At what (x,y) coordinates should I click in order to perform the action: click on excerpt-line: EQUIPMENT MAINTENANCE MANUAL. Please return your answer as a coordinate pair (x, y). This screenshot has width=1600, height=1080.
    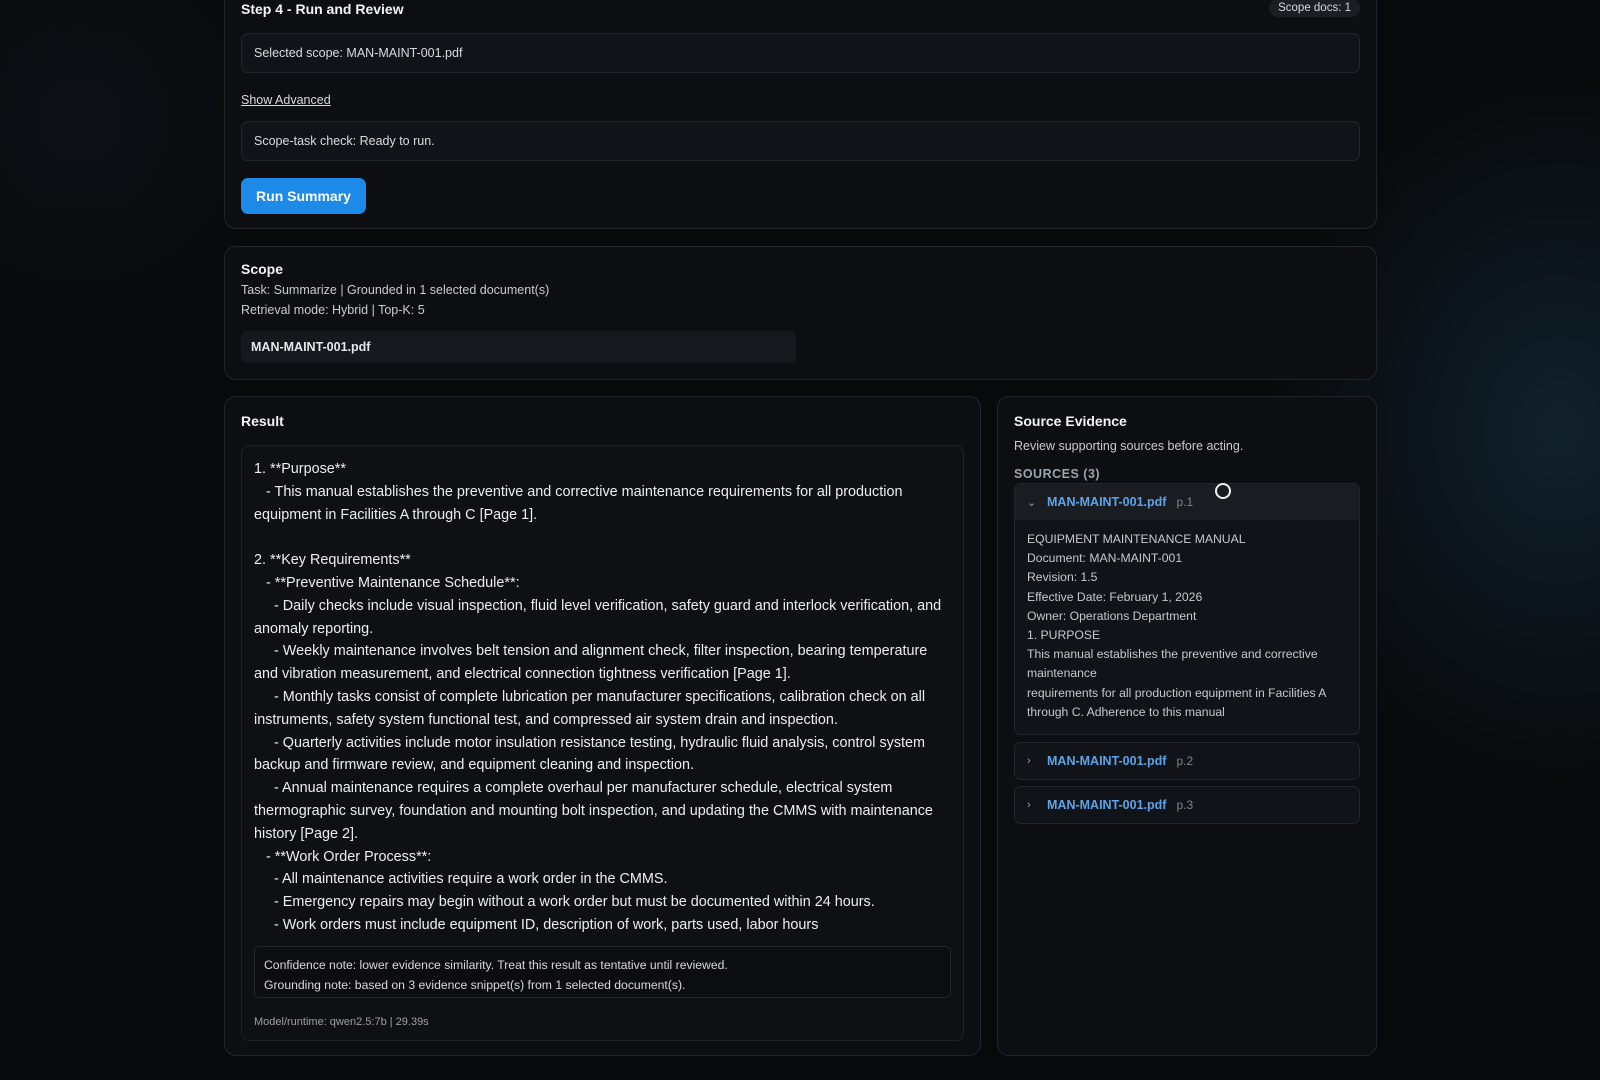
    Looking at the image, I should click on (1136, 539).